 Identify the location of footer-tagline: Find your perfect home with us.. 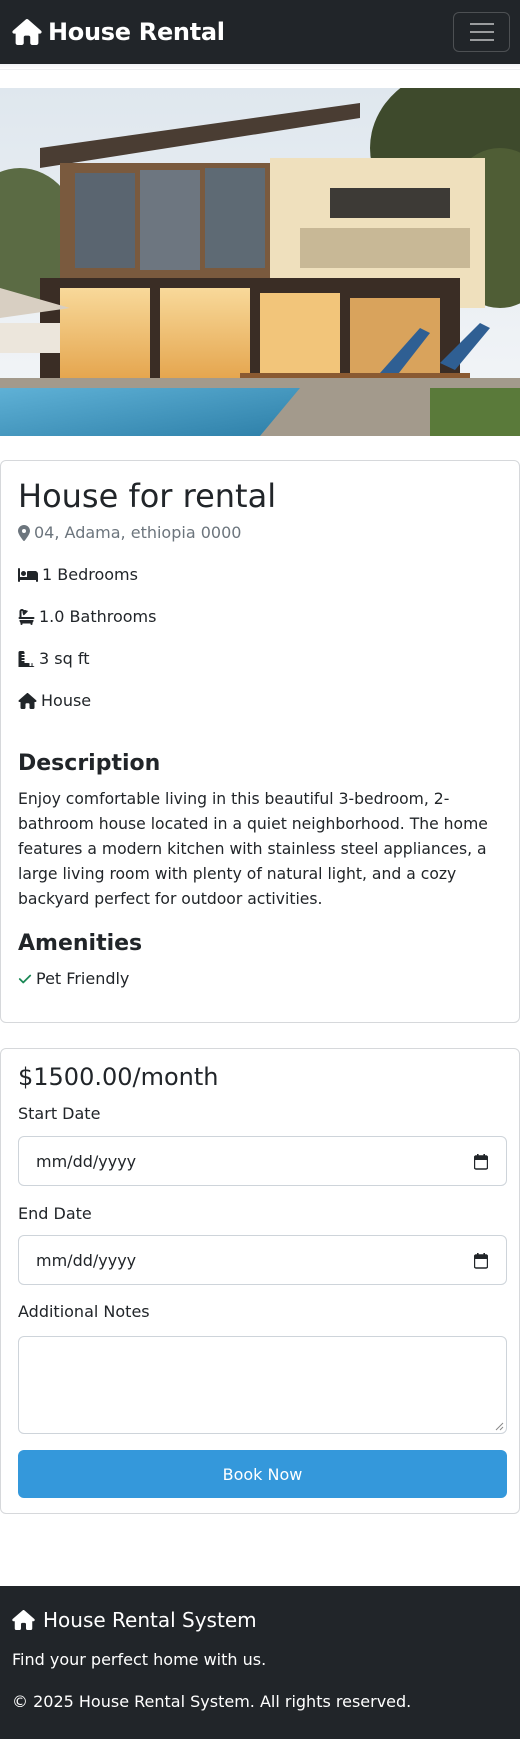
(139, 1659).